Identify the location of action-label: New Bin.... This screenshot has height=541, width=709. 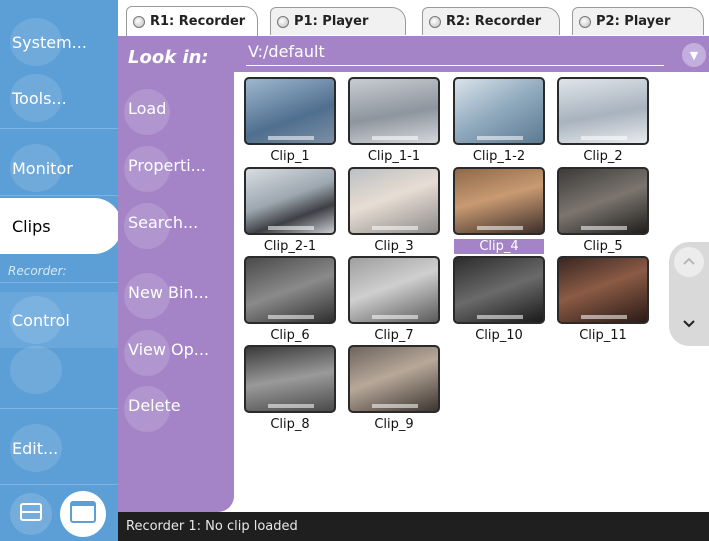
(168, 292).